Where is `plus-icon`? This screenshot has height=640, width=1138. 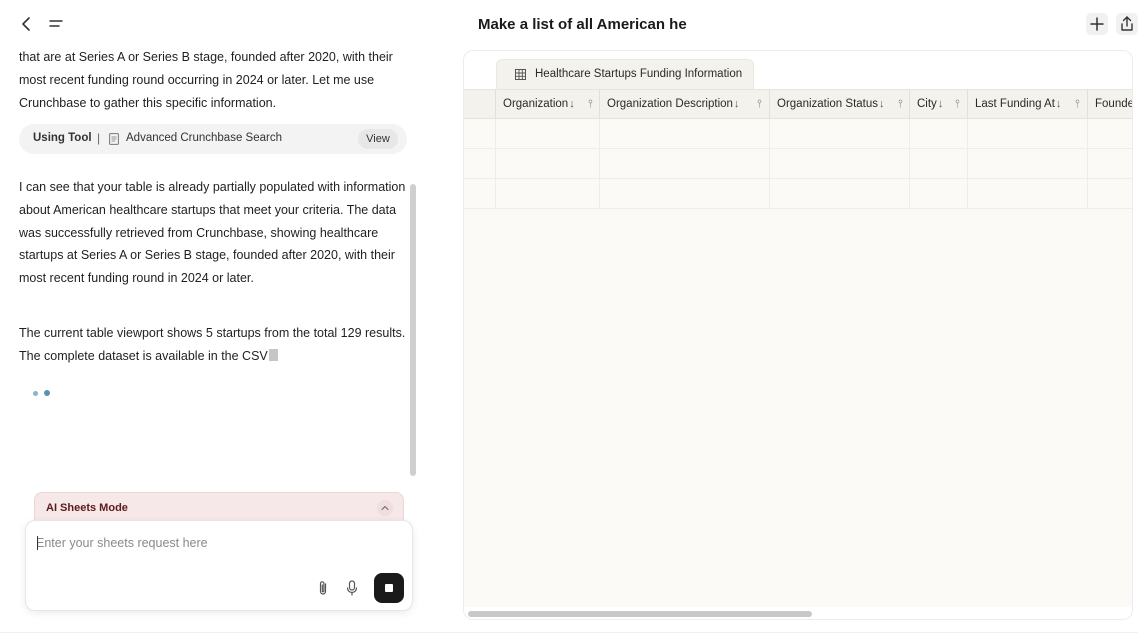
plus-icon is located at coordinates (1097, 24).